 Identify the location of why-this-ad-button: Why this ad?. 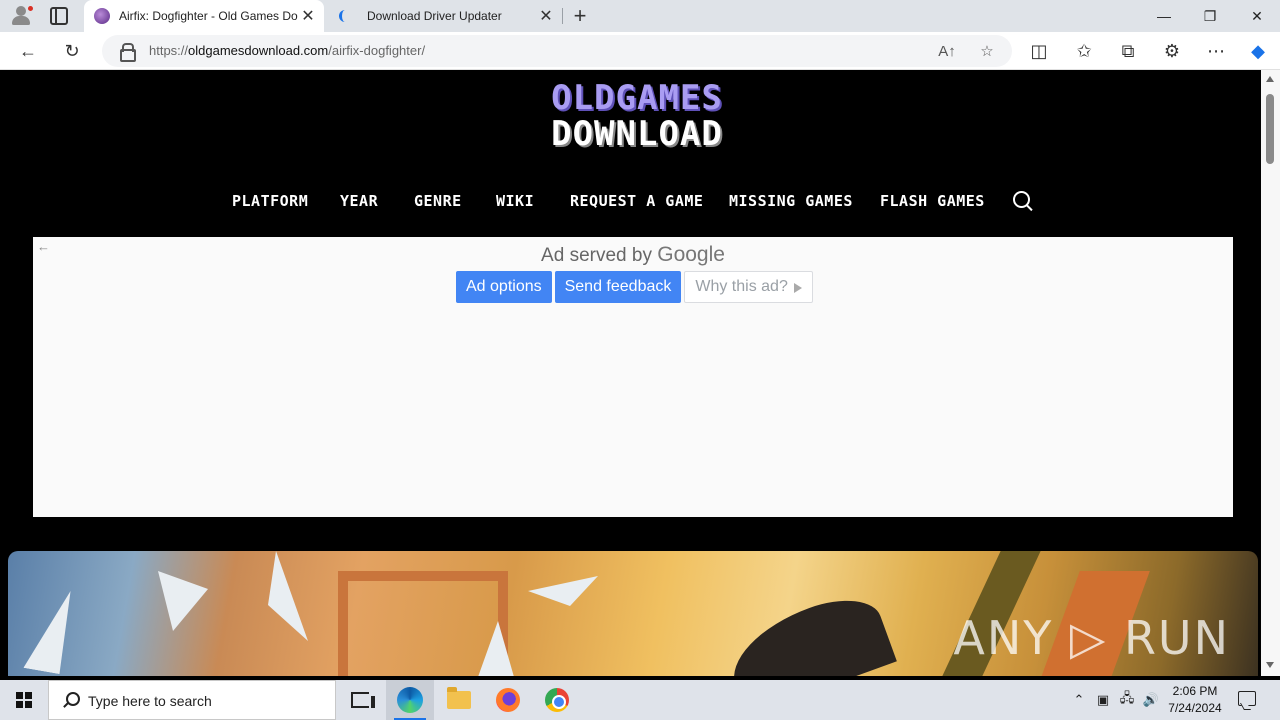
(748, 287).